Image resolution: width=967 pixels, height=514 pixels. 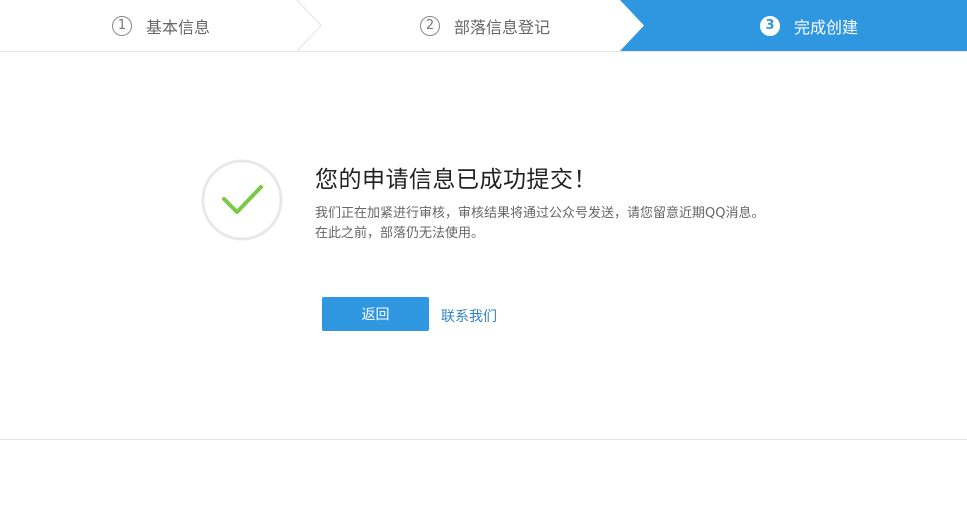 I want to click on step-number-1: 1, so click(x=122, y=25).